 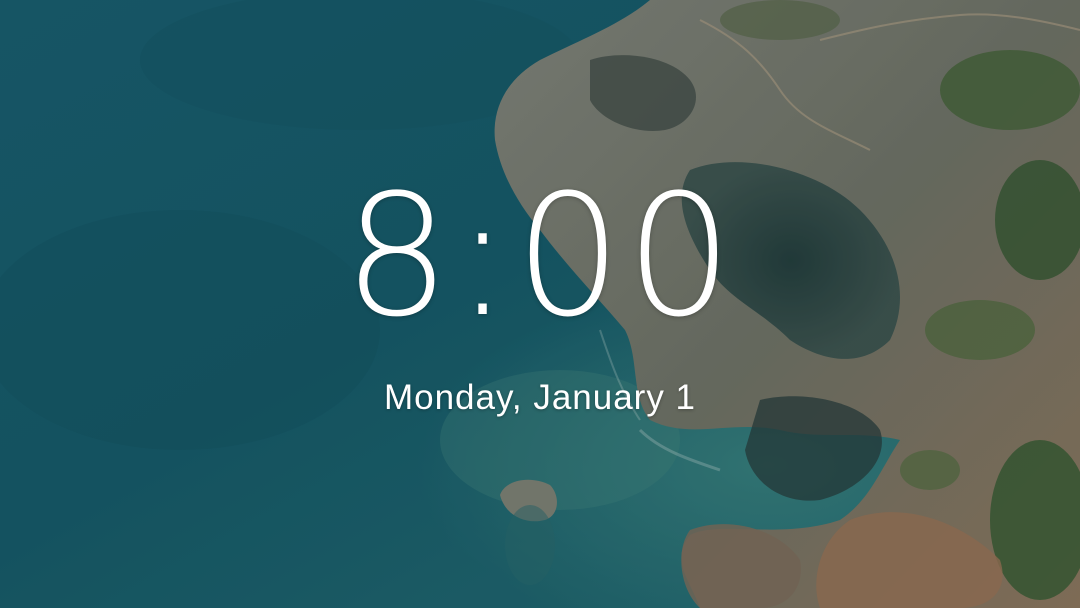 I want to click on lockscreen-clock-date: Monday, January 1, so click(x=540, y=397).